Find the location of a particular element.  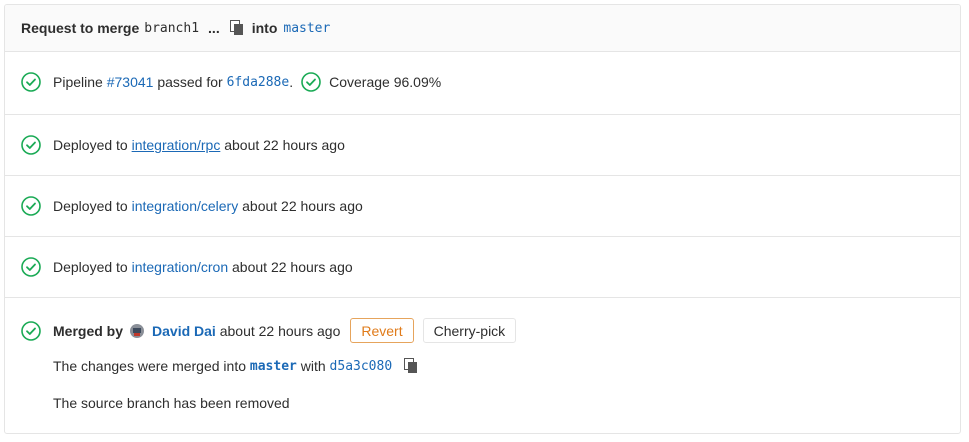

changes-prefix: The changes were merged into is located at coordinates (149, 366).